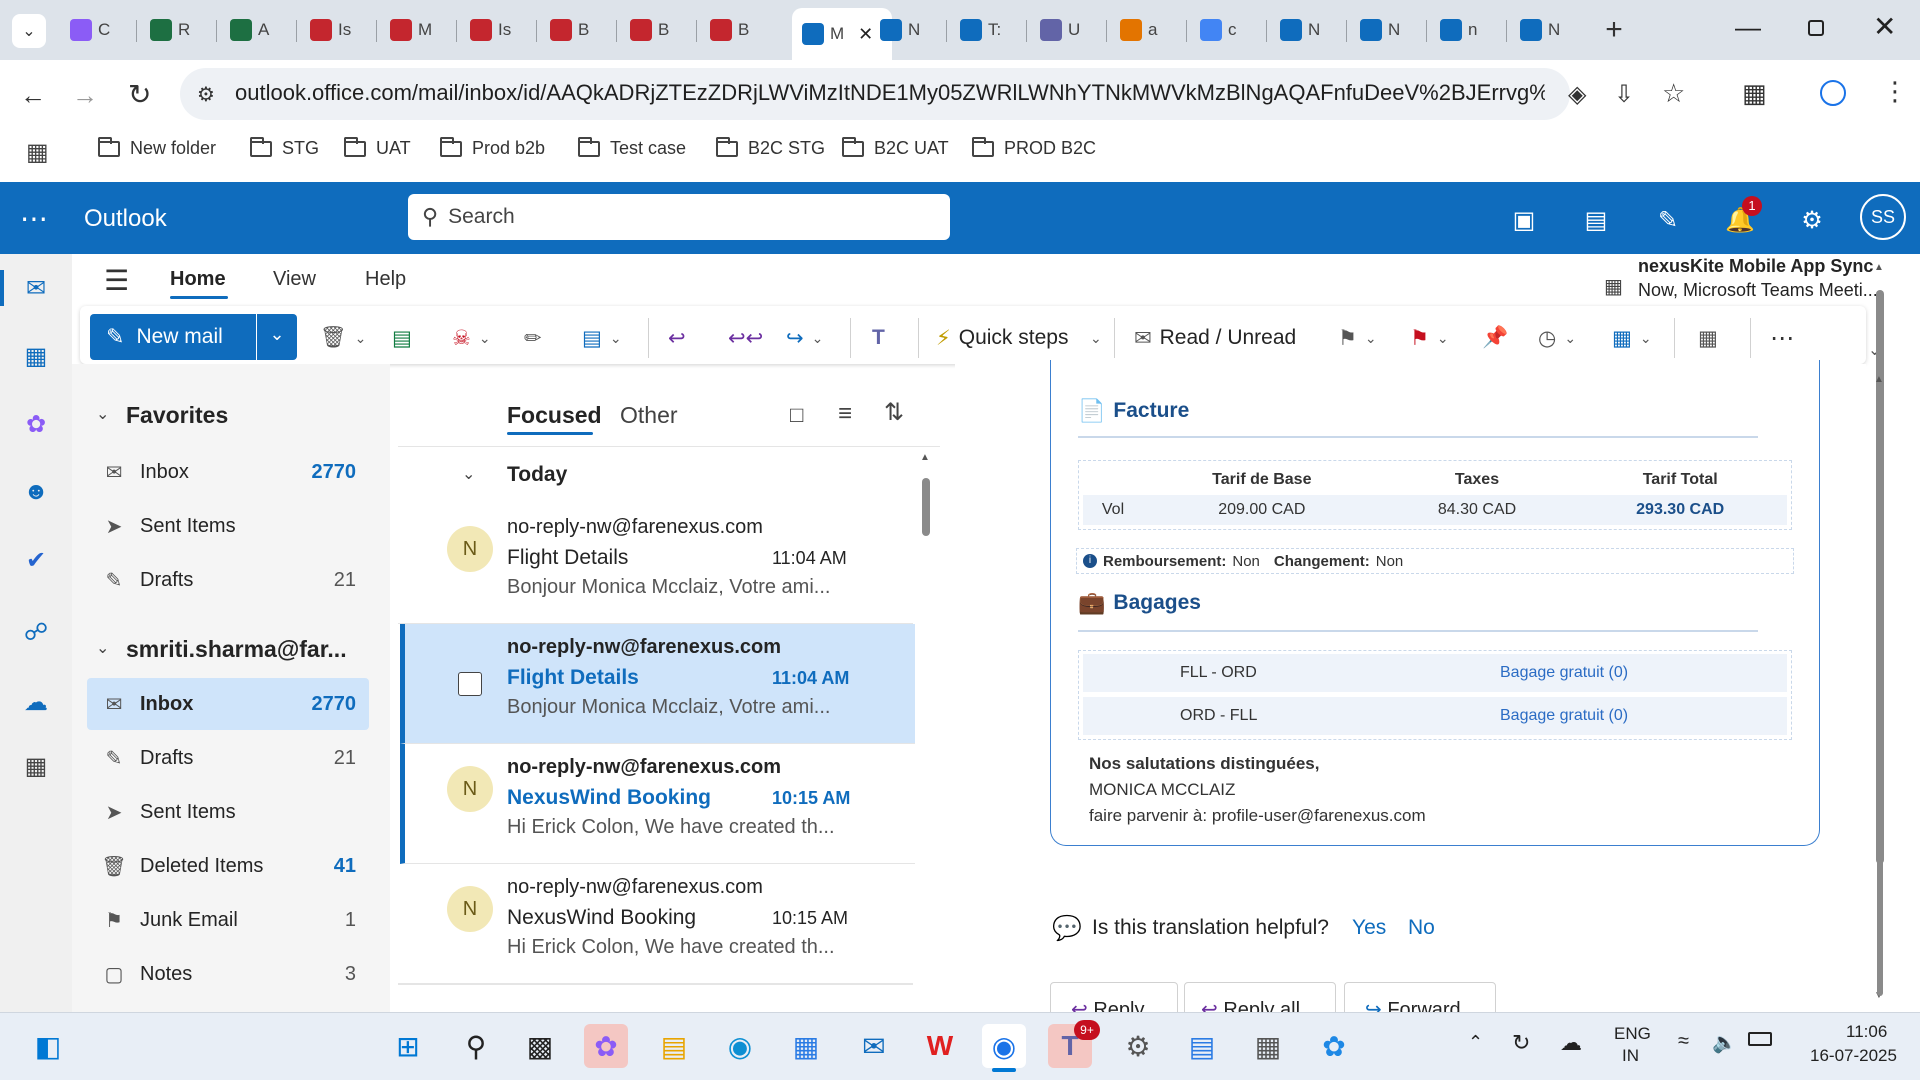 The width and height of the screenshot is (1920, 1080). I want to click on account-collapse-icon: ⌄, so click(102, 648).